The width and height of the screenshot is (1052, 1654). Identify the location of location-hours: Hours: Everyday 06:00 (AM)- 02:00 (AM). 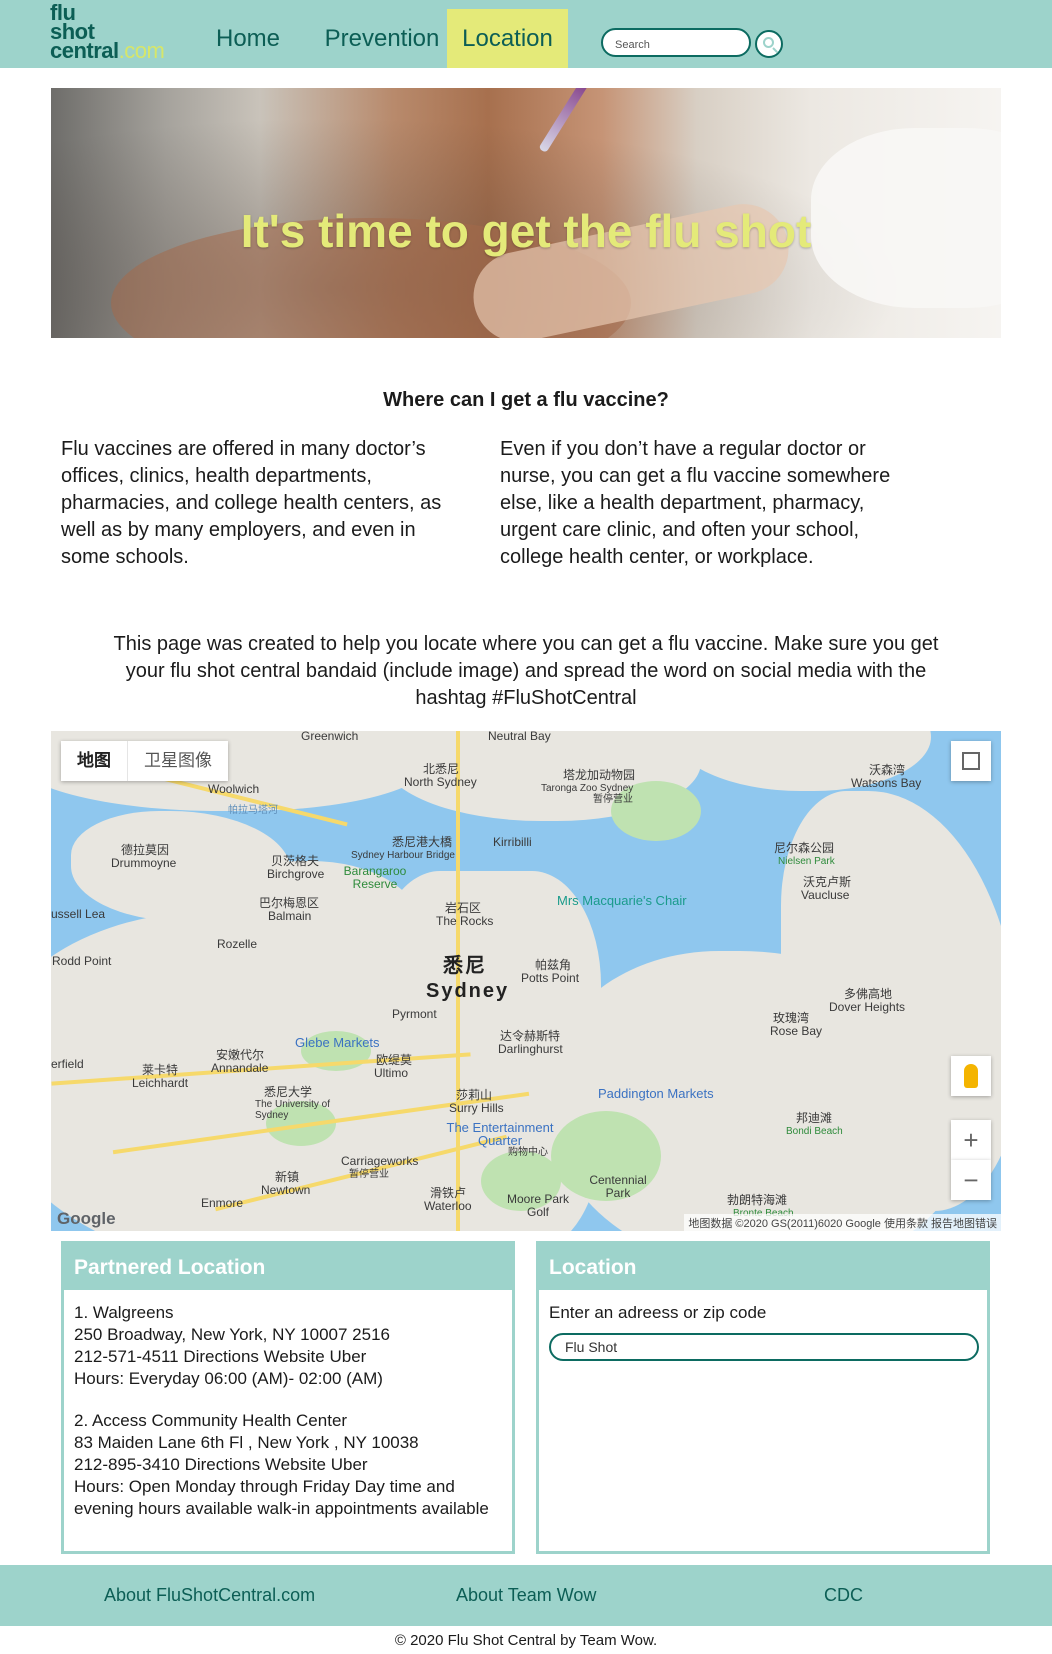
(228, 1378).